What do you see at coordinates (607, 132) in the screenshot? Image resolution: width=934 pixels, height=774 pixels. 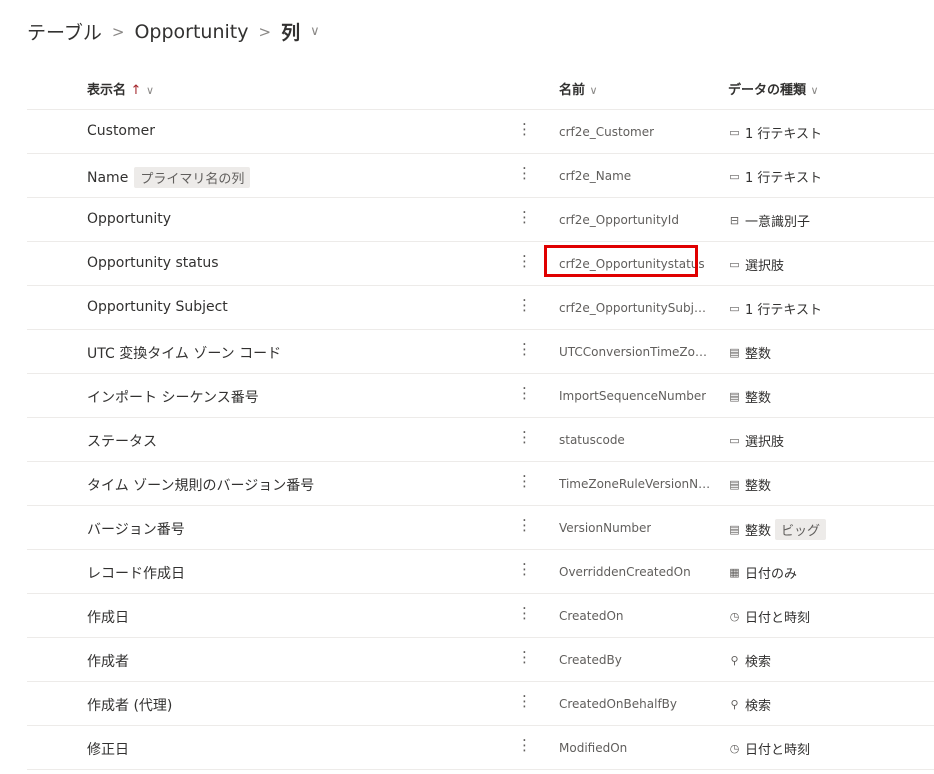 I see `logical-name: crf2e_Customer` at bounding box center [607, 132].